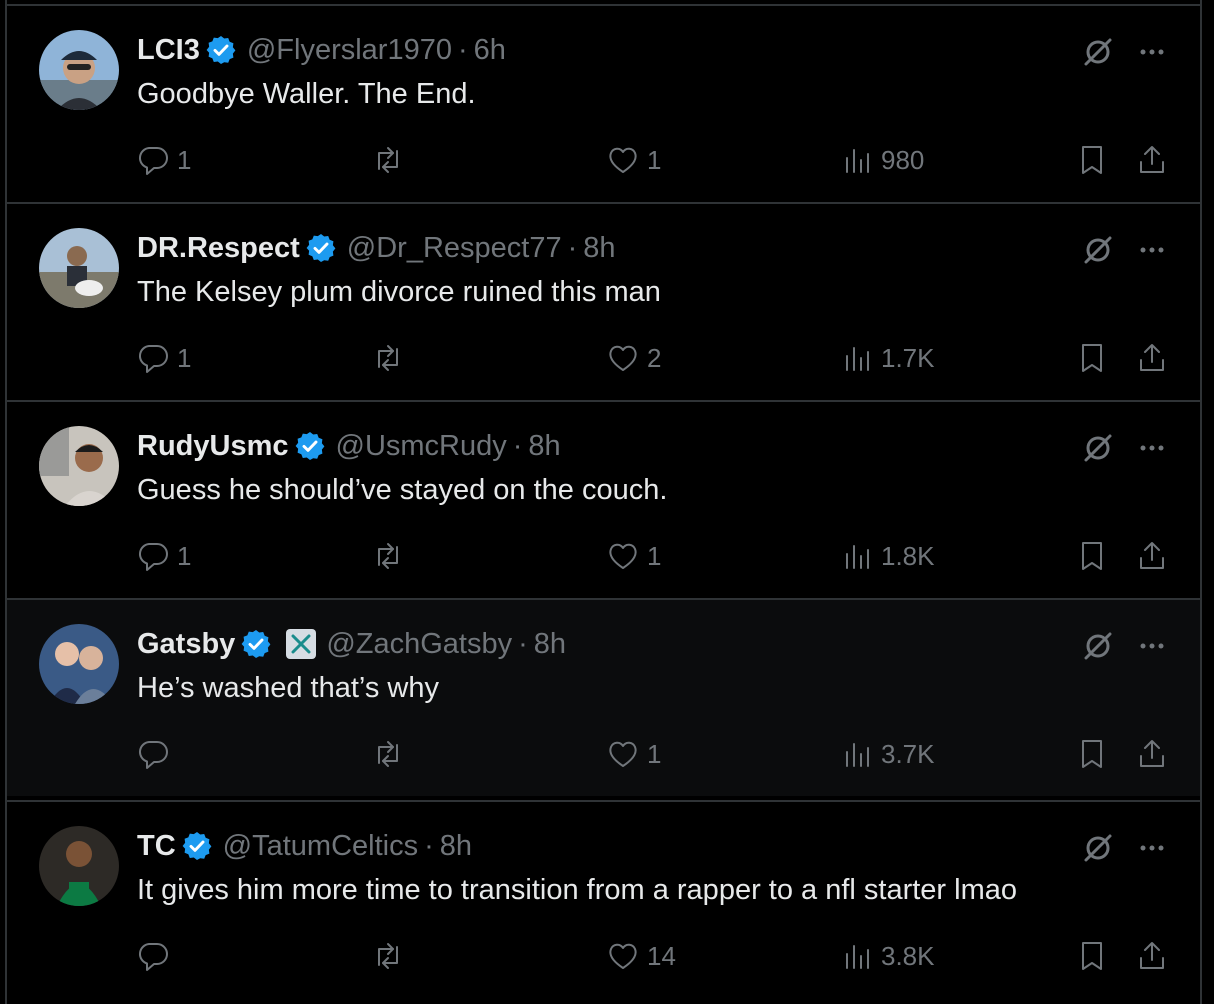 The width and height of the screenshot is (1214, 1004). I want to click on handle: @TatumCeltics, so click(320, 846).